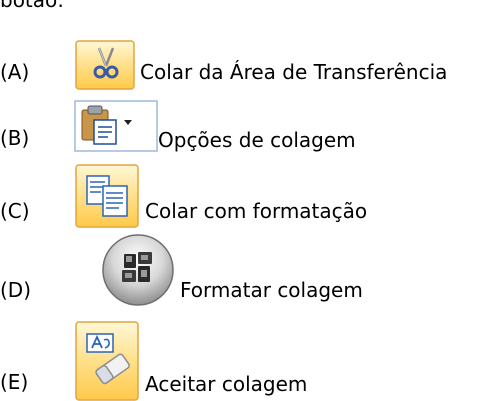 The width and height of the screenshot is (504, 401). I want to click on option-b: (B) Opções de colagem, so click(252, 130).